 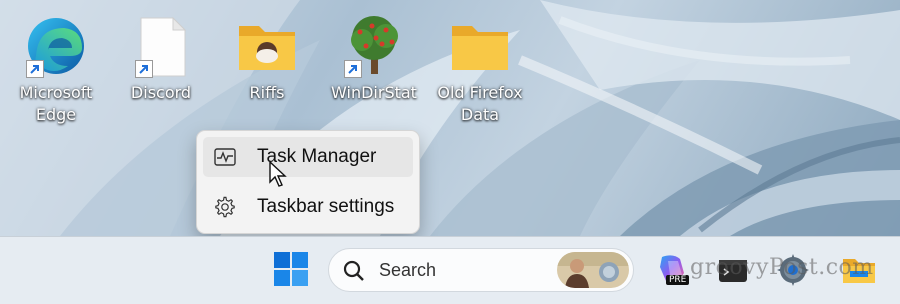 I want to click on desktop-icon-microsoft-edge: Microsoft Edge, so click(x=56, y=70).